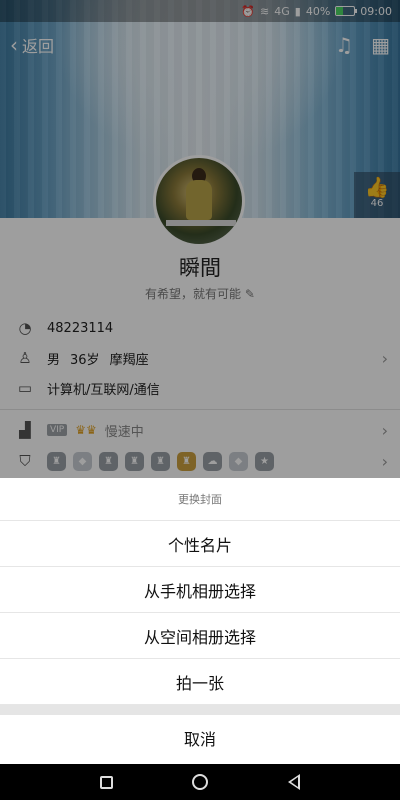  What do you see at coordinates (200, 499) in the screenshot?
I see `sheet-title: 更换封面` at bounding box center [200, 499].